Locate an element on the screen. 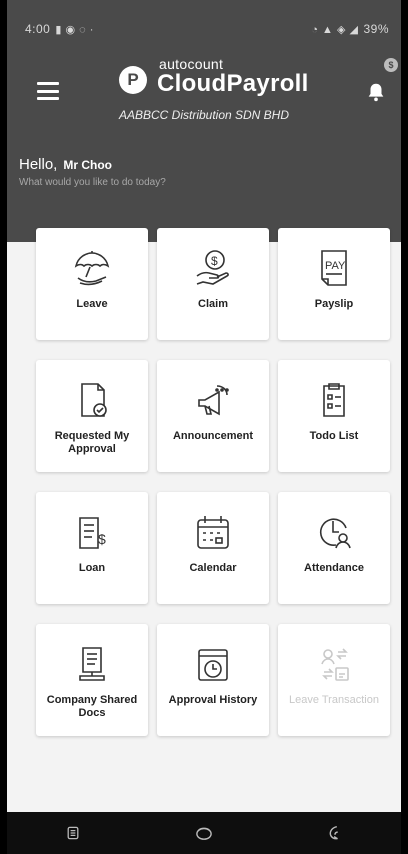 The width and height of the screenshot is (408, 854). battery-level: 39% is located at coordinates (376, 29).